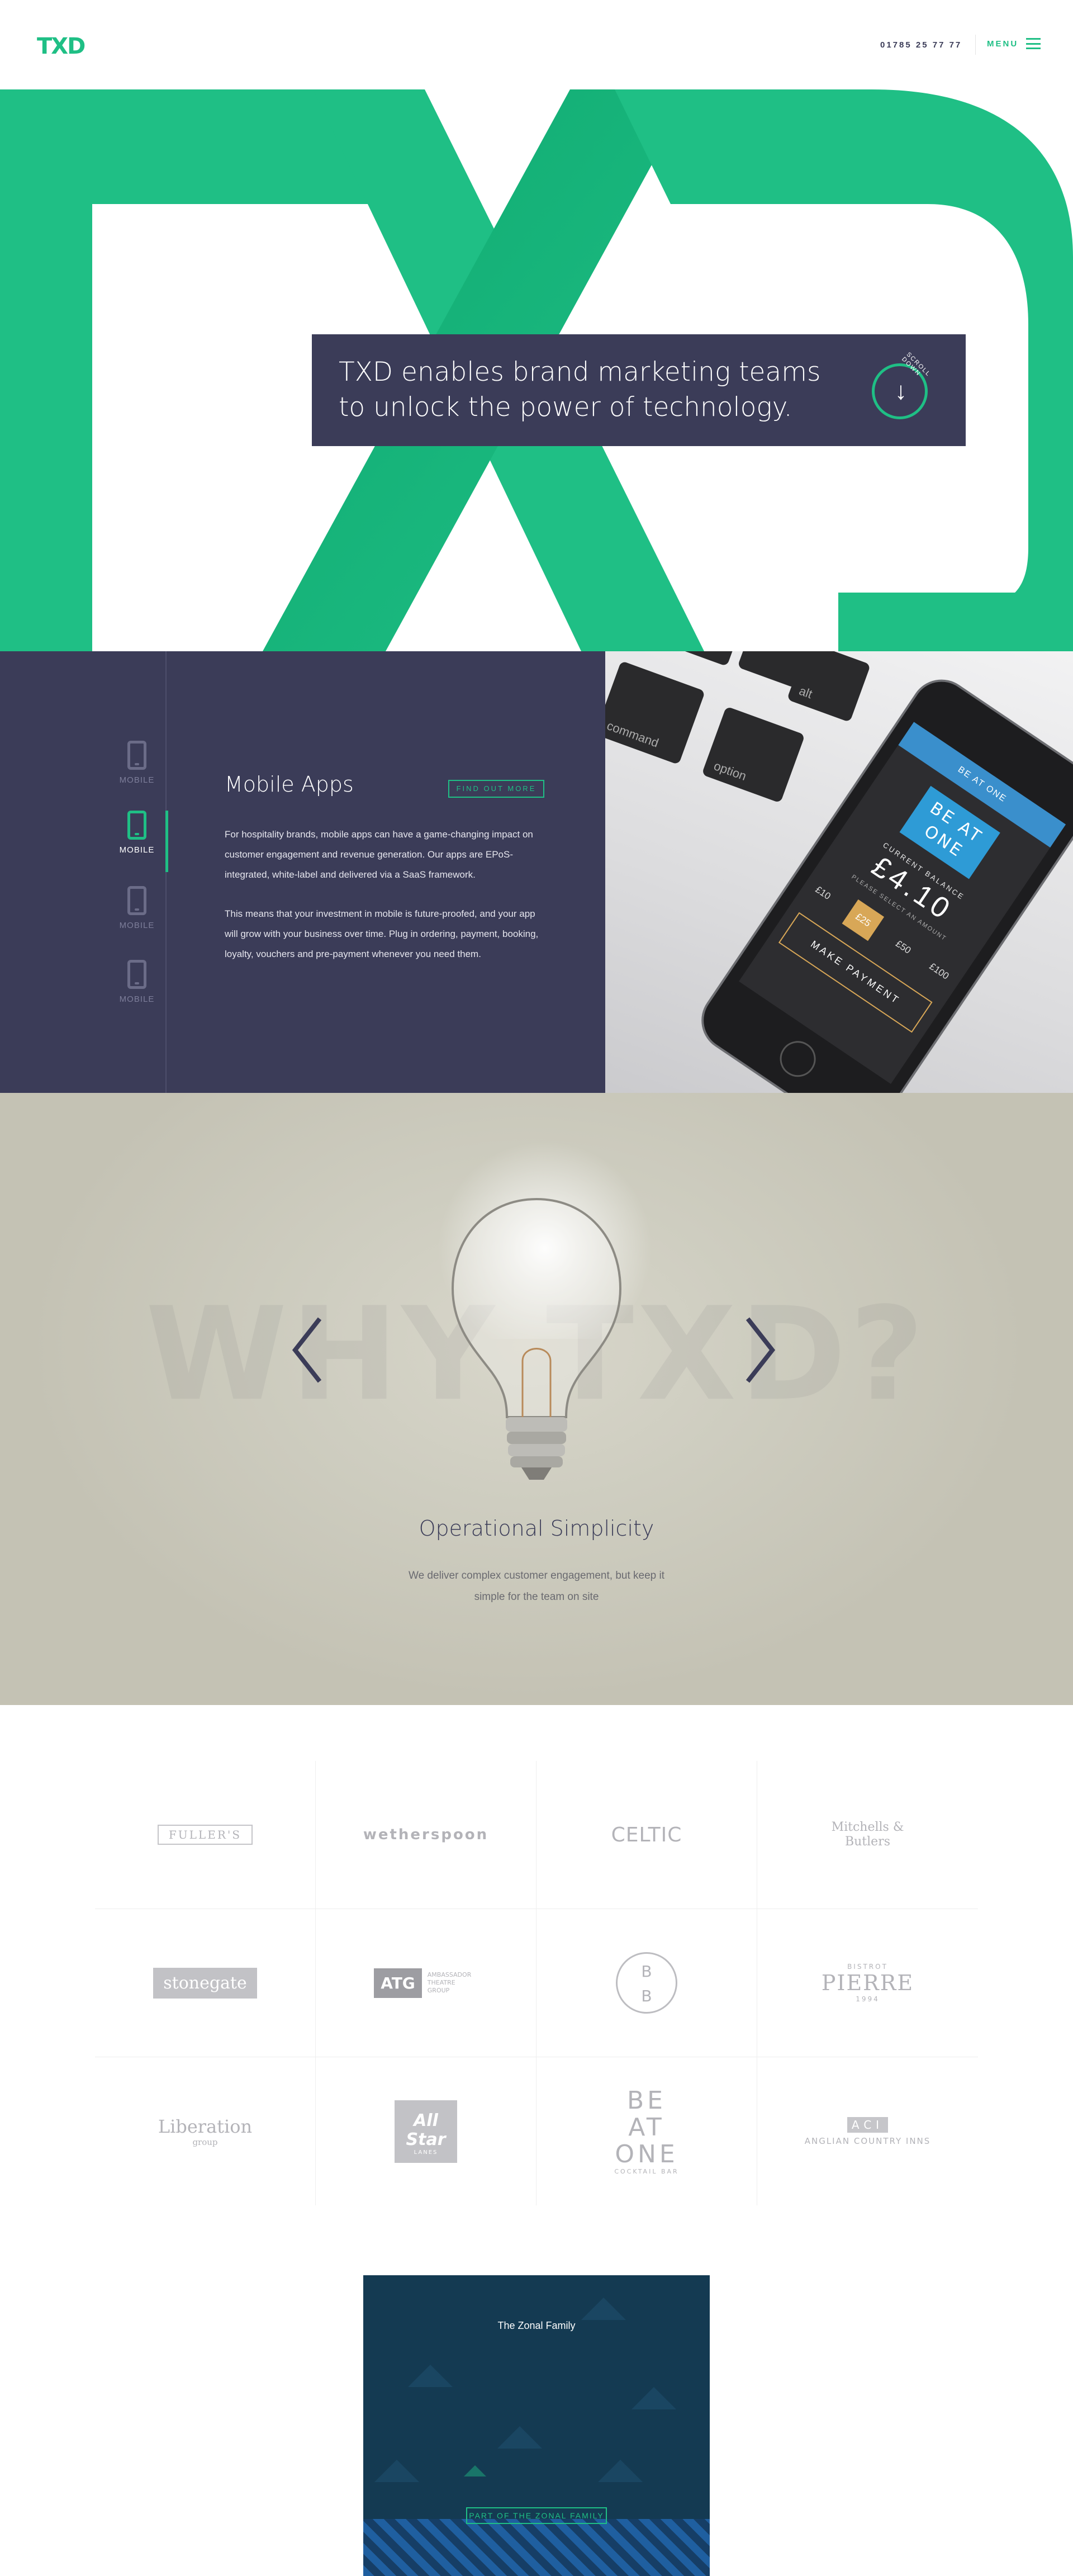 Image resolution: width=1073 pixels, height=2576 pixels. Describe the element at coordinates (760, 1350) in the screenshot. I see `next-arrow-icon` at that location.